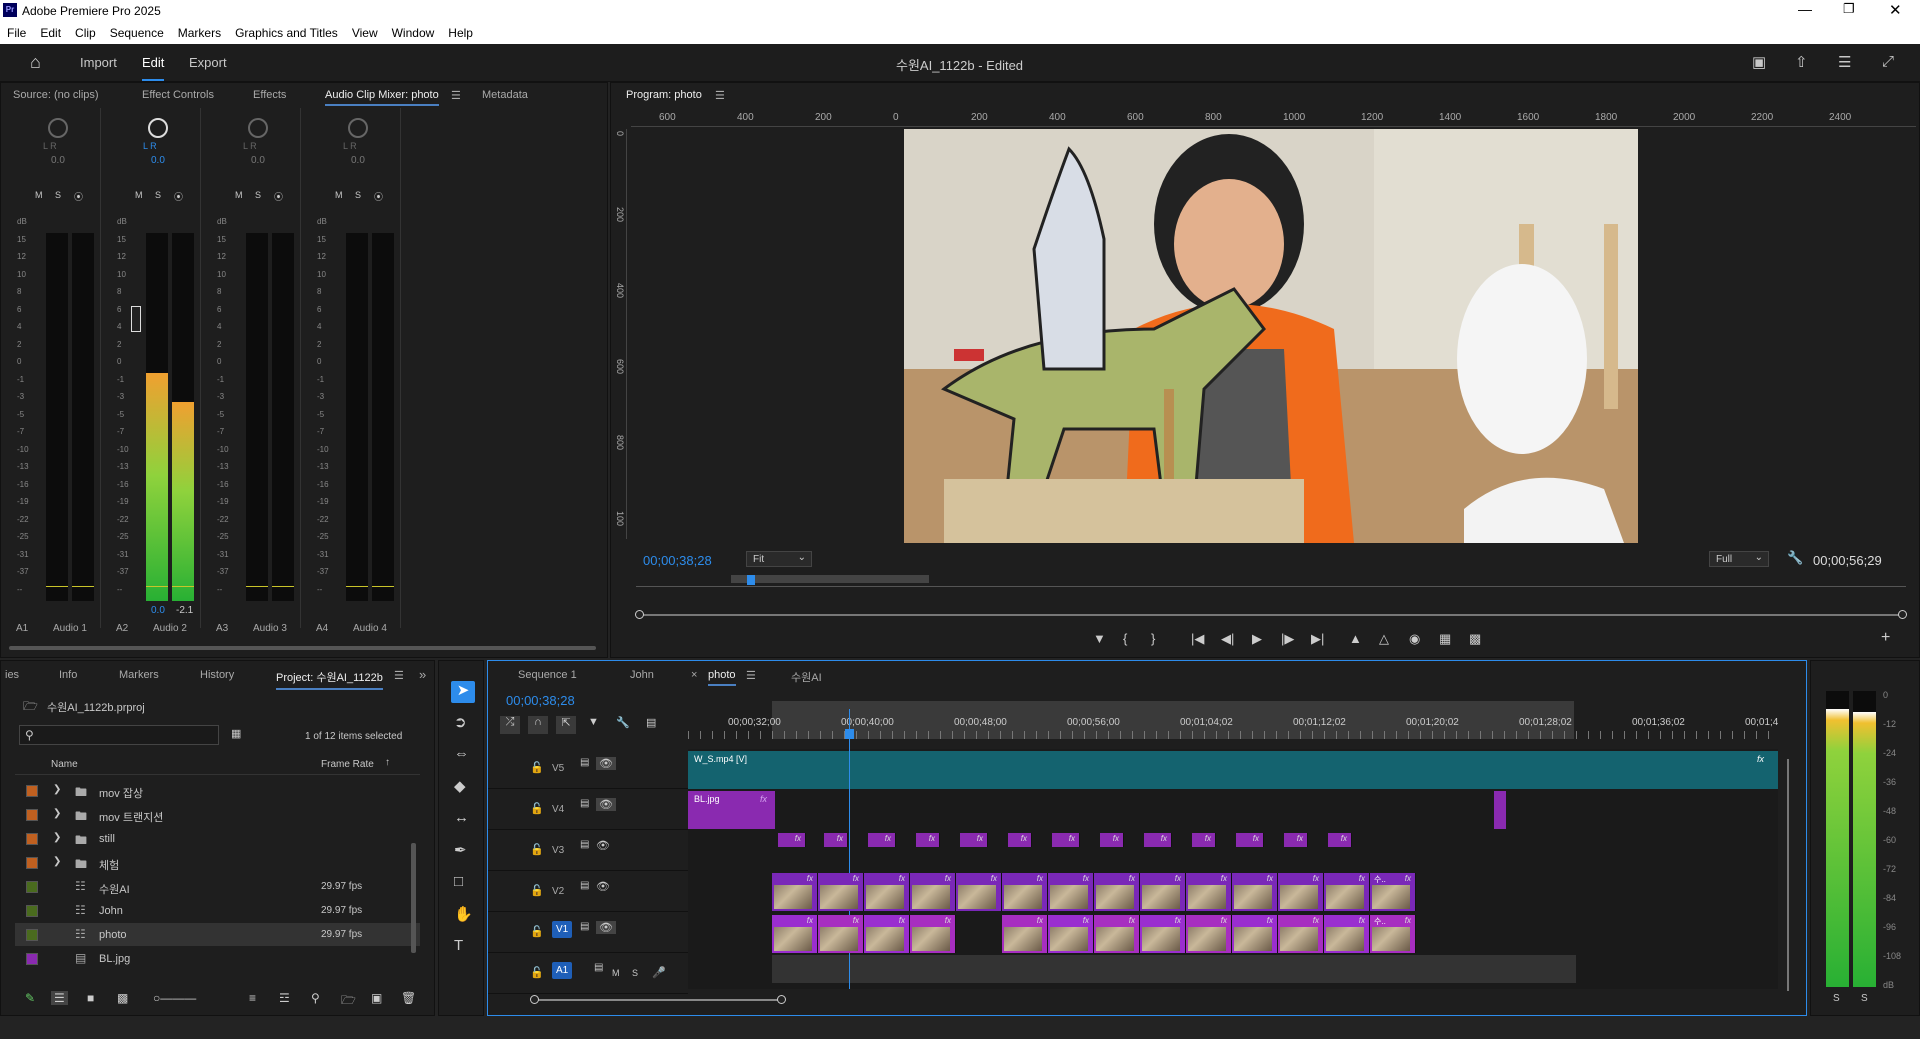 This screenshot has width=1920, height=1039. Describe the element at coordinates (849, 734) in the screenshot. I see `playhead-handle` at that location.